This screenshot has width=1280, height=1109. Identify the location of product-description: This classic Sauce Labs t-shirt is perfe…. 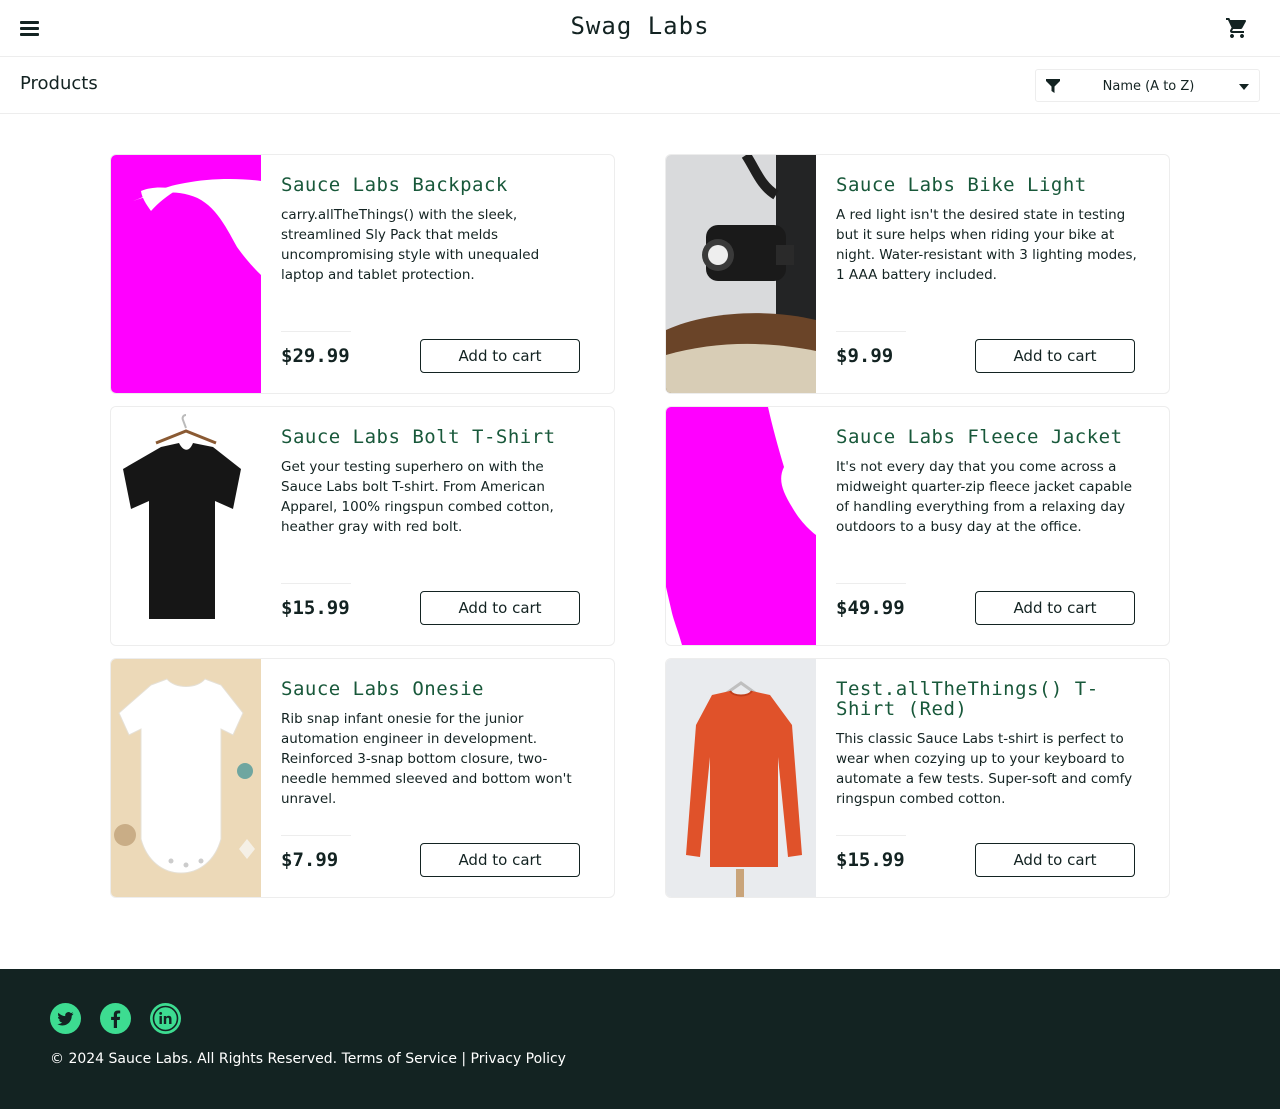
(984, 769).